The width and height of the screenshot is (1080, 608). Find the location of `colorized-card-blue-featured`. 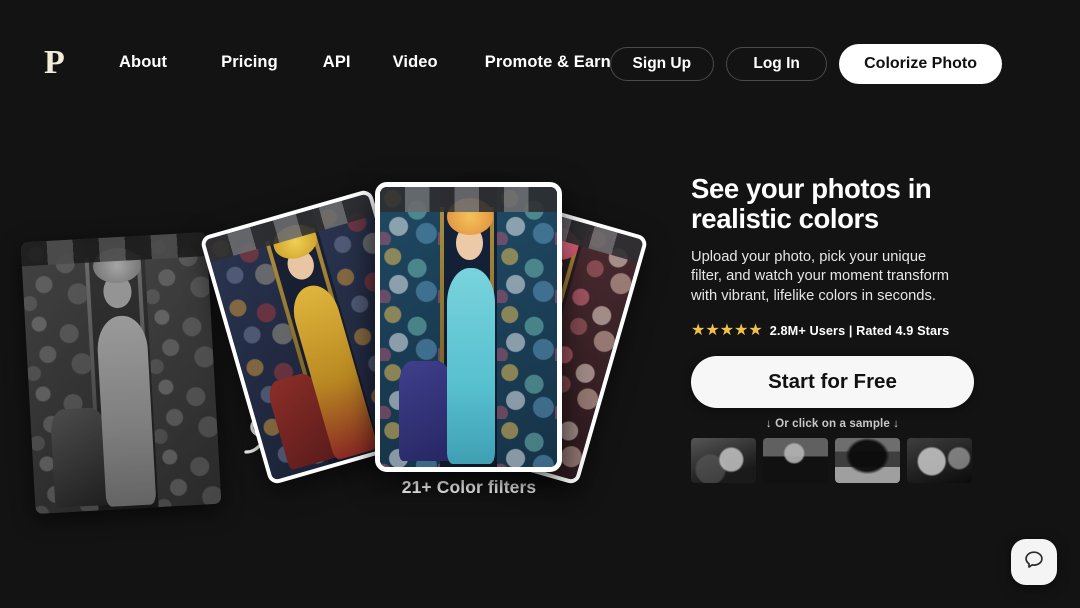

colorized-card-blue-featured is located at coordinates (468, 327).